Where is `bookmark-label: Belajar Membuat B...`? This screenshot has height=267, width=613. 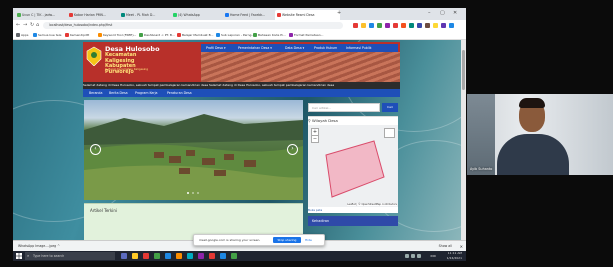 bookmark-label: Belajar Membuat B... is located at coordinates (198, 35).